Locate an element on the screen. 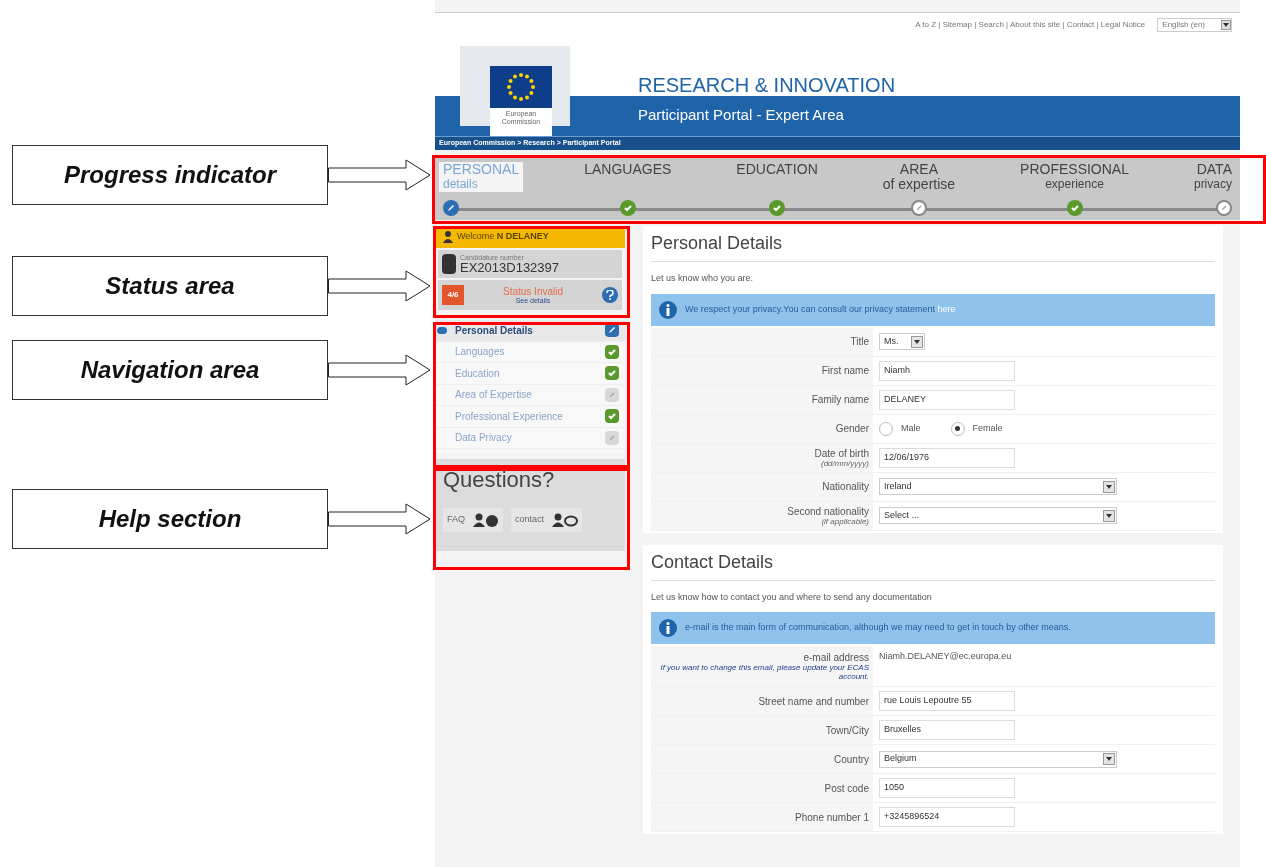 The height and width of the screenshot is (867, 1266). dropdown-arrow-icon is located at coordinates (1226, 24).